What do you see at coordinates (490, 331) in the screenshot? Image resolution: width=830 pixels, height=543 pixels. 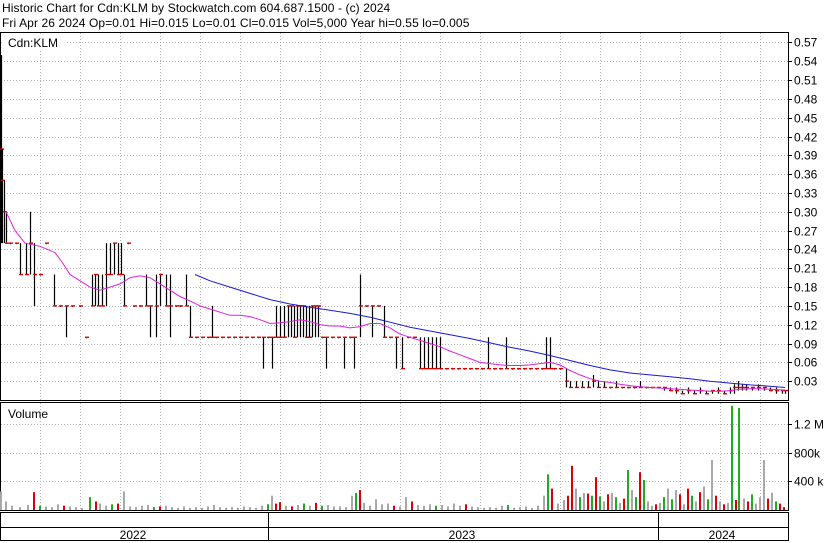 I see `moving-average-long` at bounding box center [490, 331].